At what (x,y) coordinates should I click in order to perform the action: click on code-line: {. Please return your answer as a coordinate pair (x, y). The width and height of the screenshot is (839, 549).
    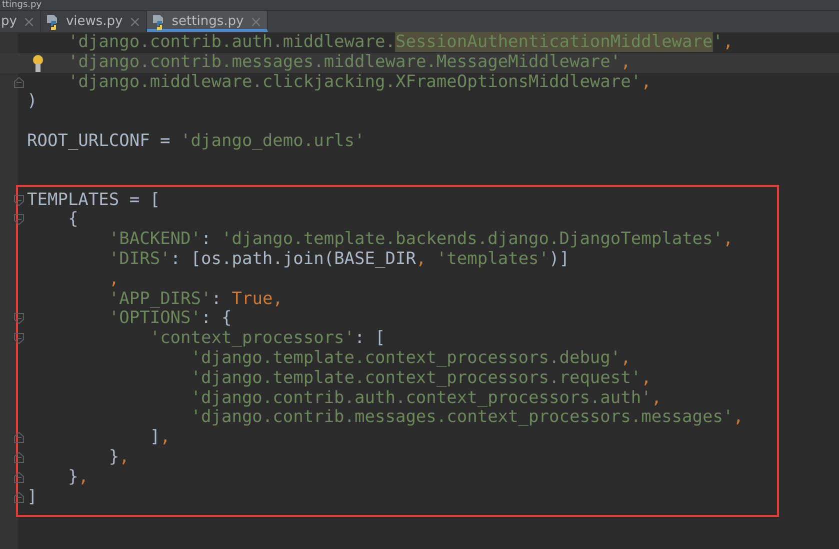
    Looking at the image, I should click on (73, 219).